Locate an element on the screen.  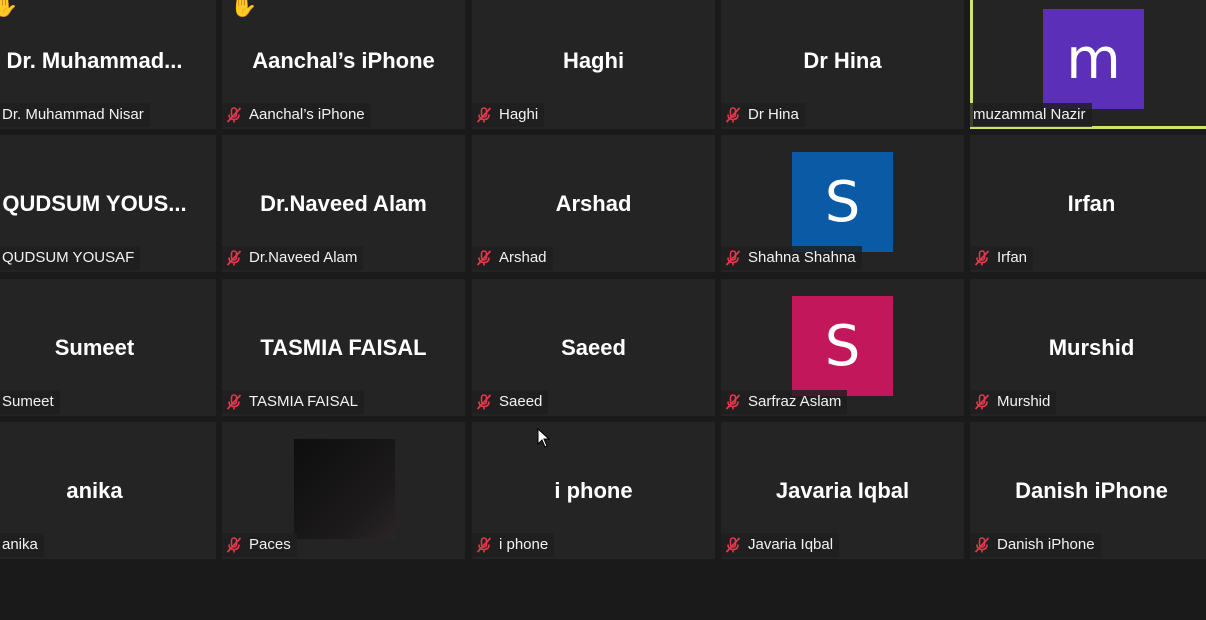
participant-display-name: TASMIA FAISAL is located at coordinates (343, 347).